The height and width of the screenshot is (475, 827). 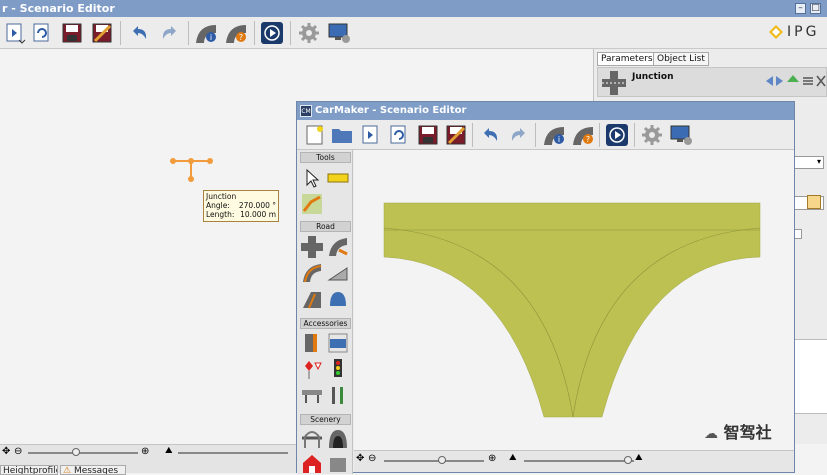 What do you see at coordinates (312, 439) in the screenshot?
I see `bridge-icon` at bounding box center [312, 439].